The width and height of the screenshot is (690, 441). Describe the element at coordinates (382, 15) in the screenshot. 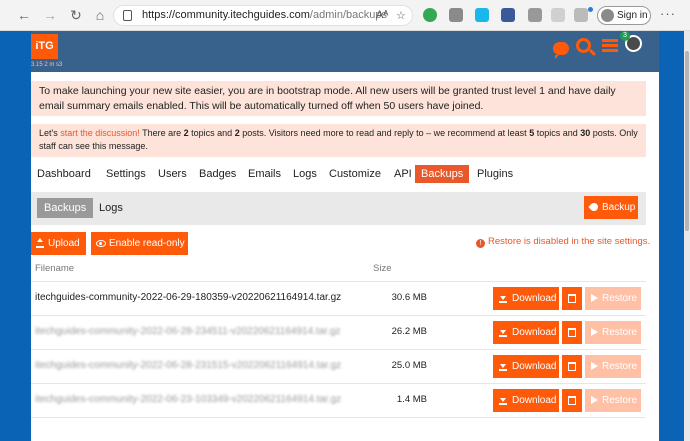

I see `read-aloud-icon: Aᴬ` at that location.